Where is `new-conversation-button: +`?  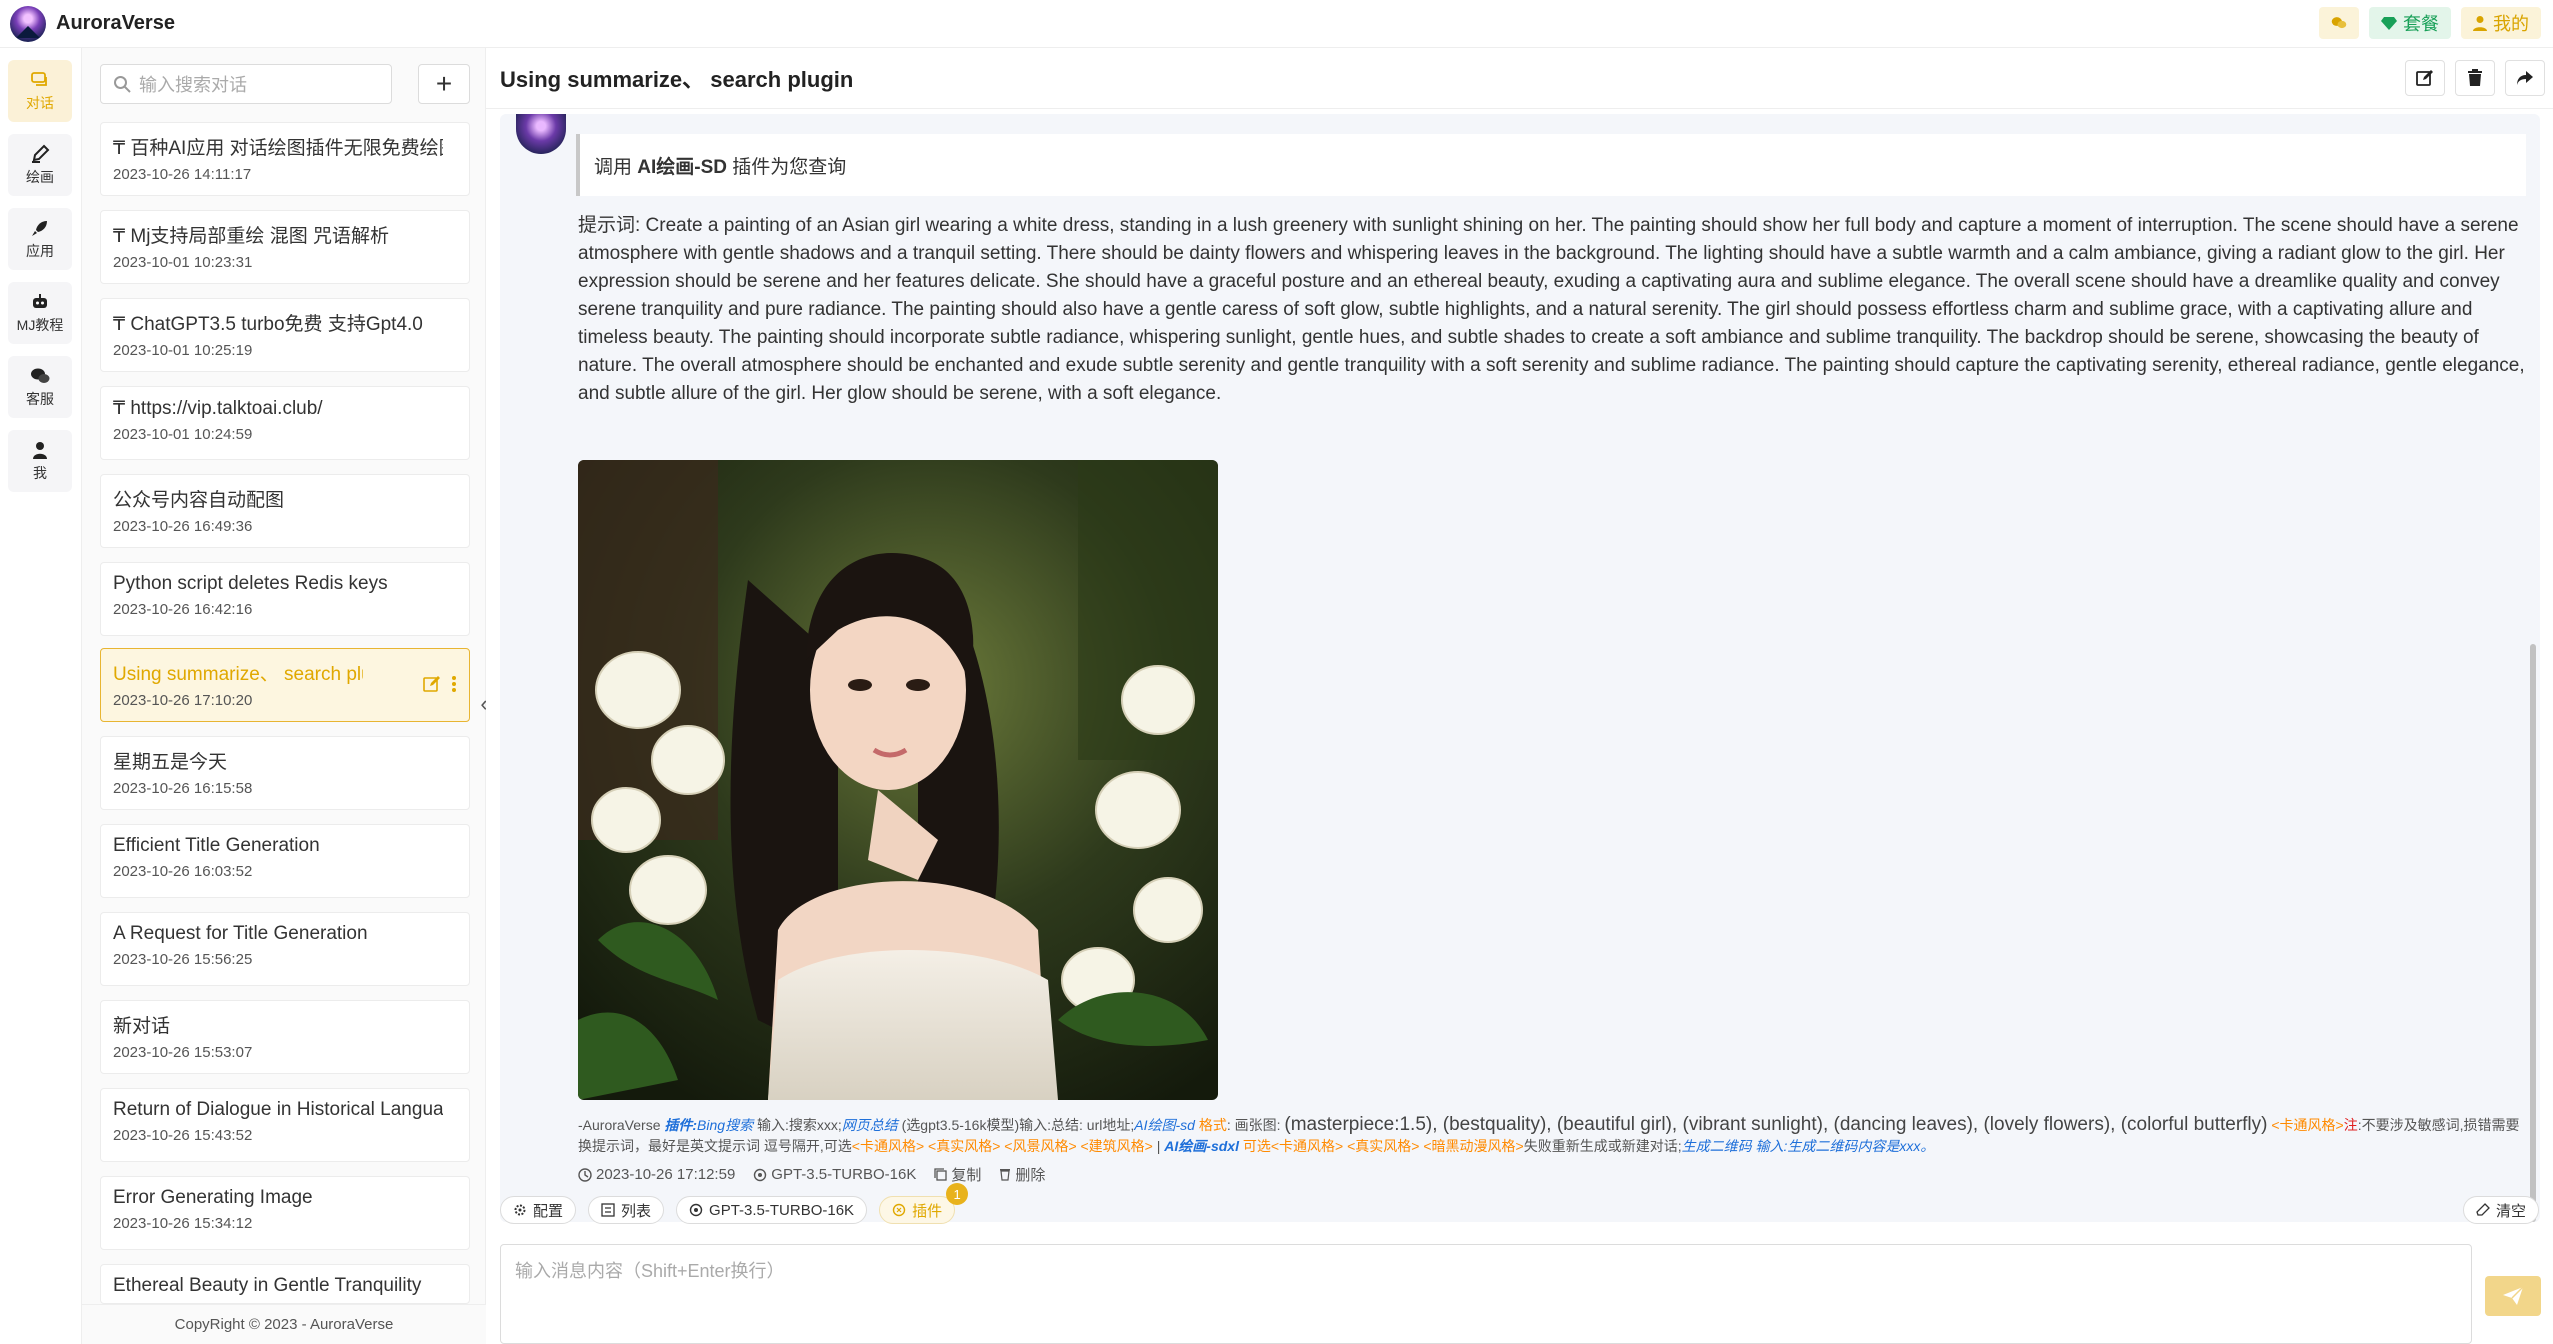
new-conversation-button: + is located at coordinates (444, 84).